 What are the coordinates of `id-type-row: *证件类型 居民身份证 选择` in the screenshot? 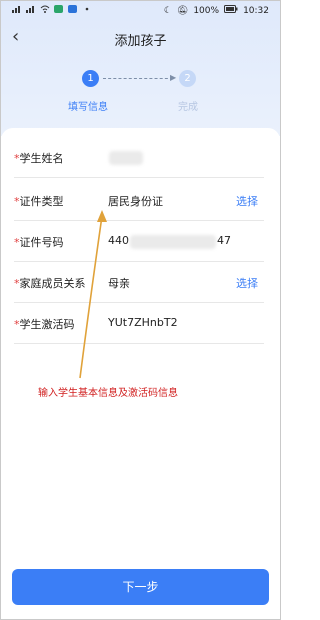 It's located at (139, 200).